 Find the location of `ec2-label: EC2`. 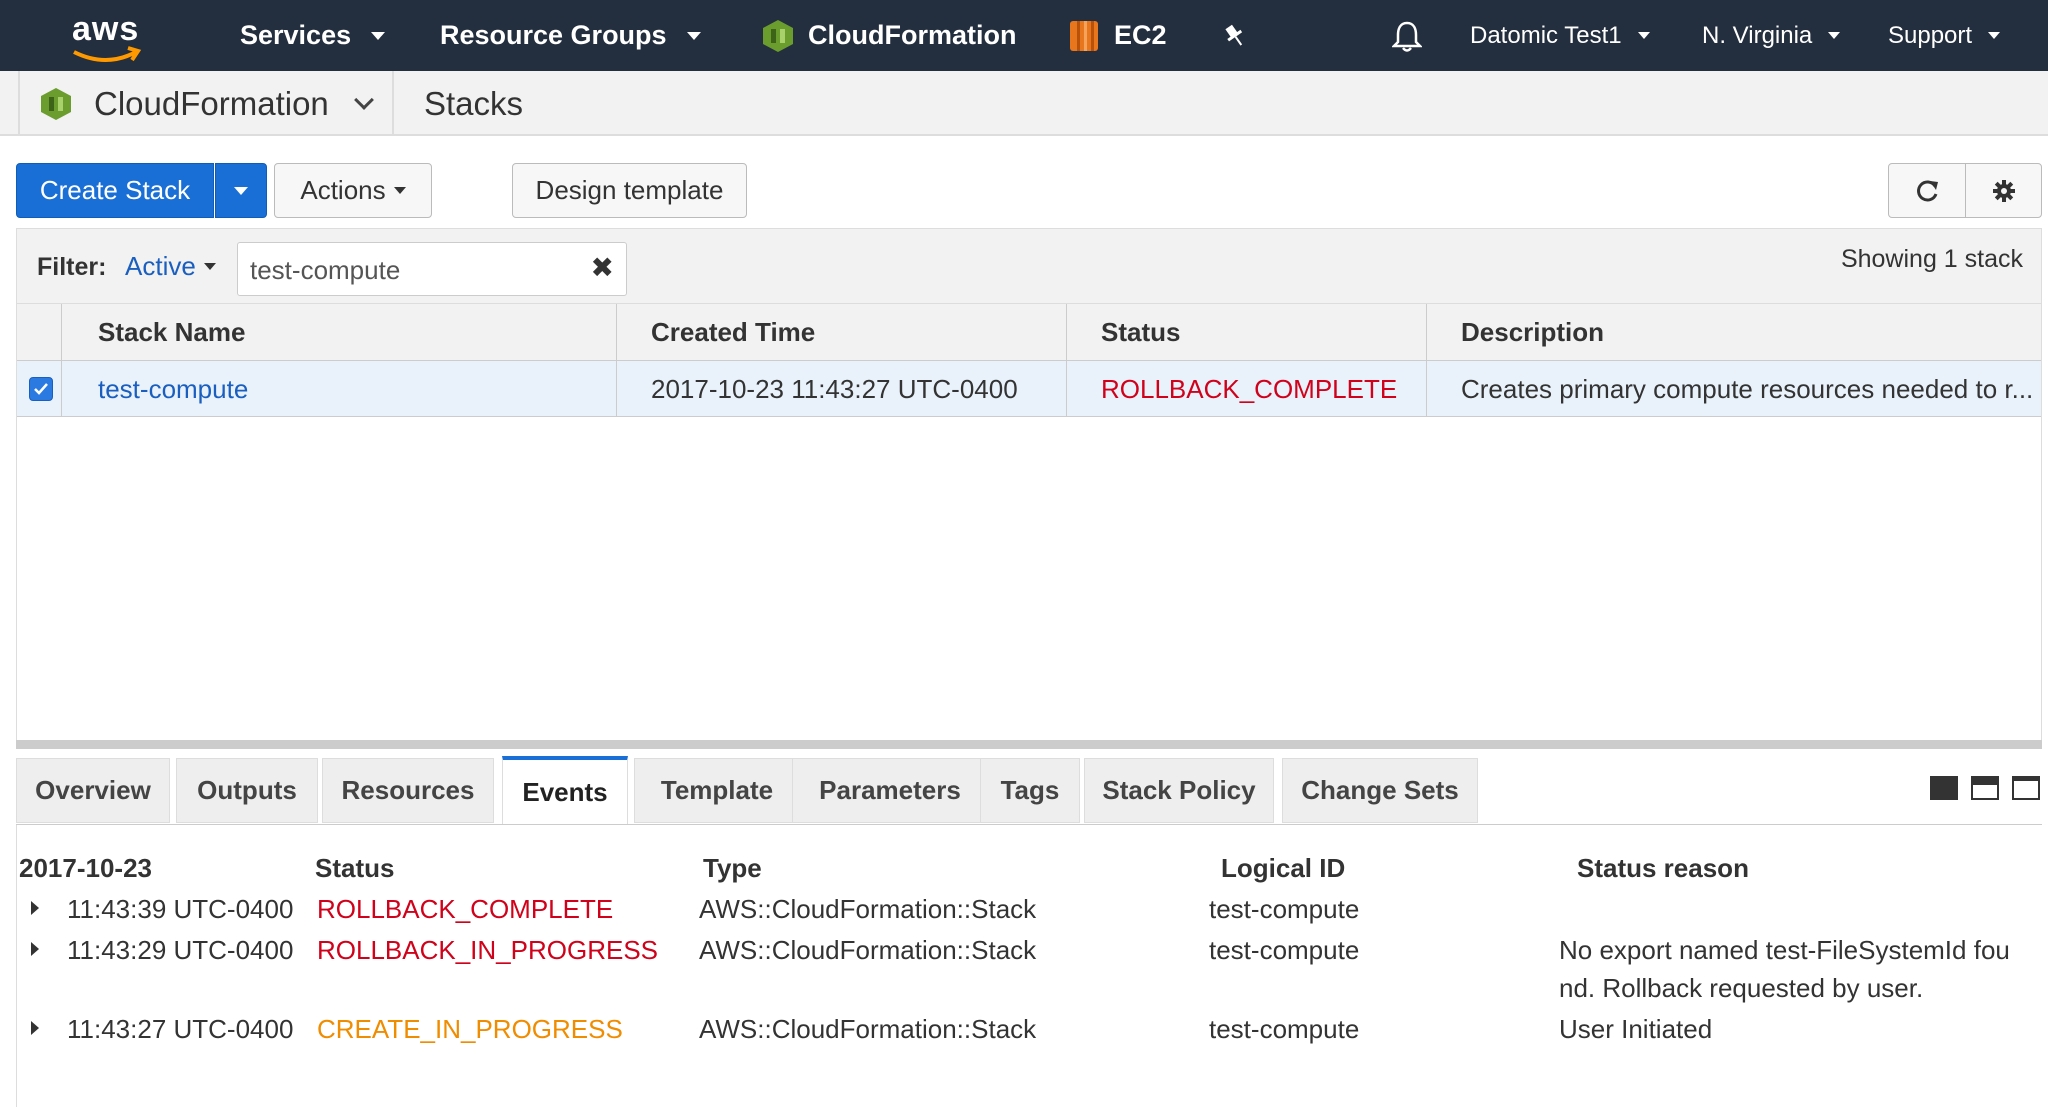

ec2-label: EC2 is located at coordinates (1140, 35).